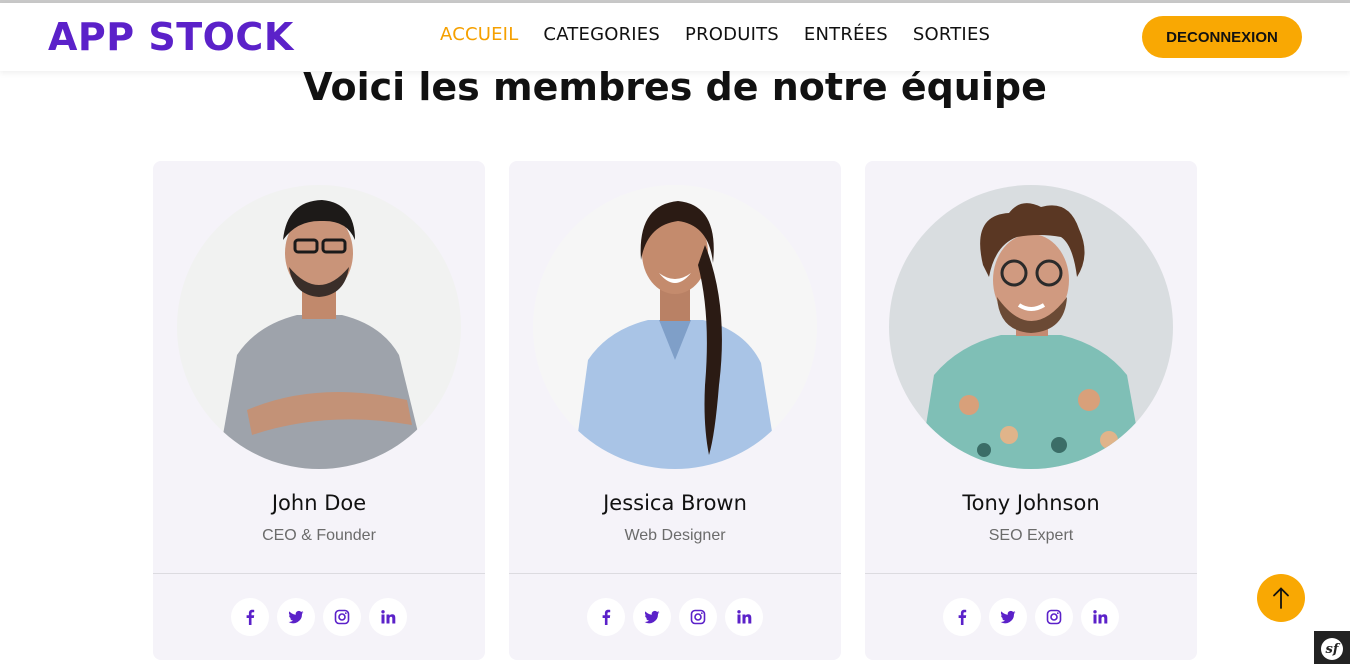  I want to click on member-role: SEO Expert, so click(1031, 535).